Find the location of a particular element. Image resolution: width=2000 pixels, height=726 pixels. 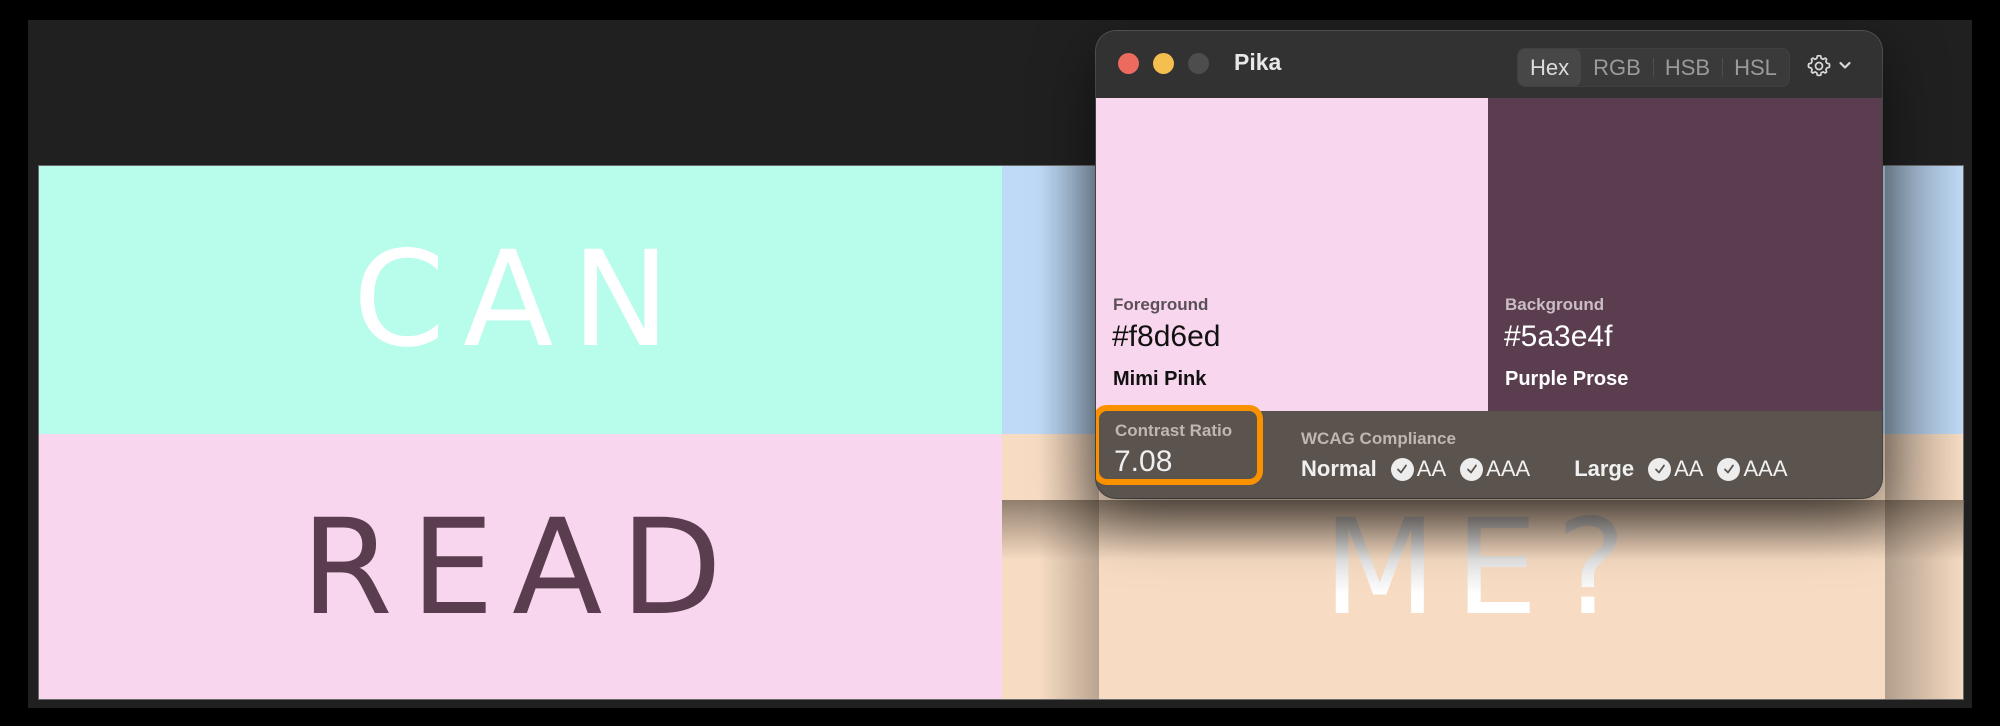

foreground-hex: #f8d6ed is located at coordinates (1166, 336).